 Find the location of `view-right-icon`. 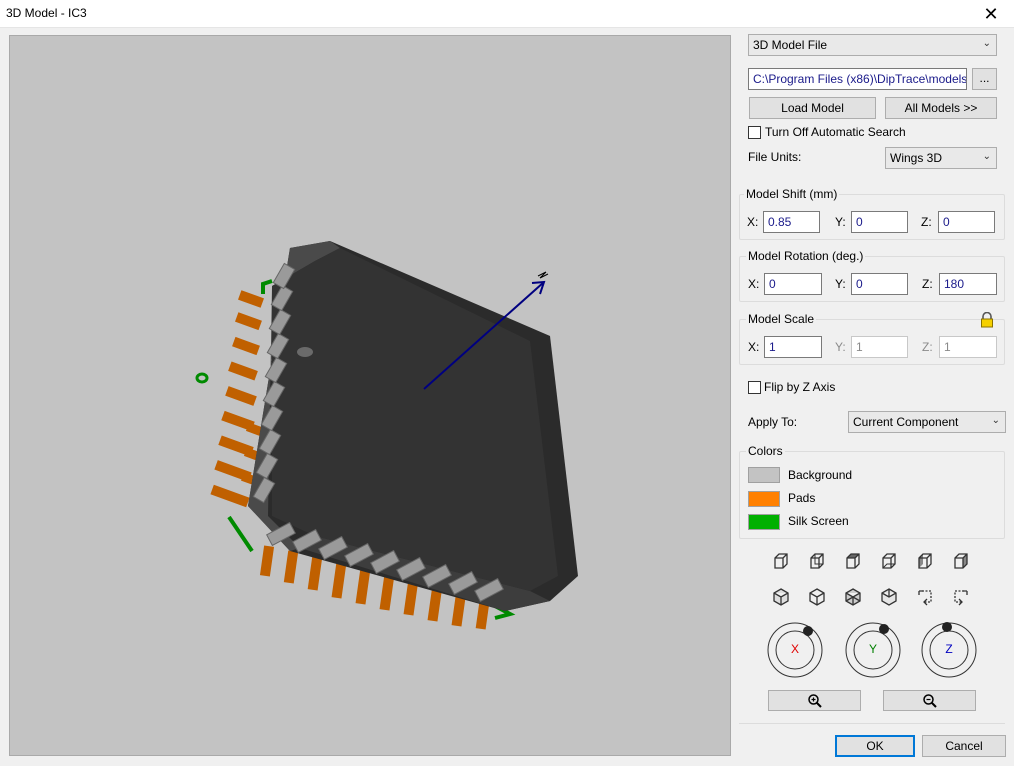

view-right-icon is located at coordinates (961, 561).